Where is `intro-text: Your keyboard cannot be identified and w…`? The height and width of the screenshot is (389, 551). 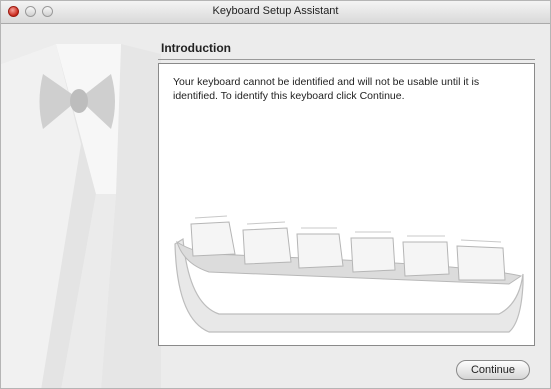 intro-text: Your keyboard cannot be identified and w… is located at coordinates (326, 89).